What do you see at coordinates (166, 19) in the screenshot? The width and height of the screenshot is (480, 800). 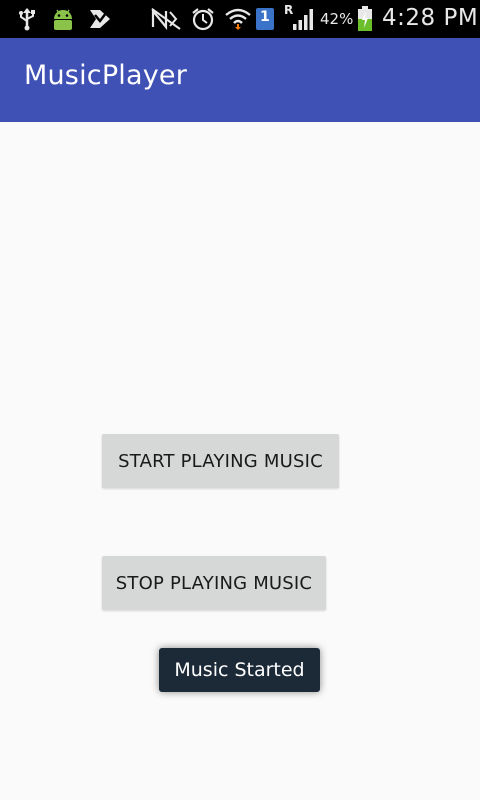 I see `nfc-icon` at bounding box center [166, 19].